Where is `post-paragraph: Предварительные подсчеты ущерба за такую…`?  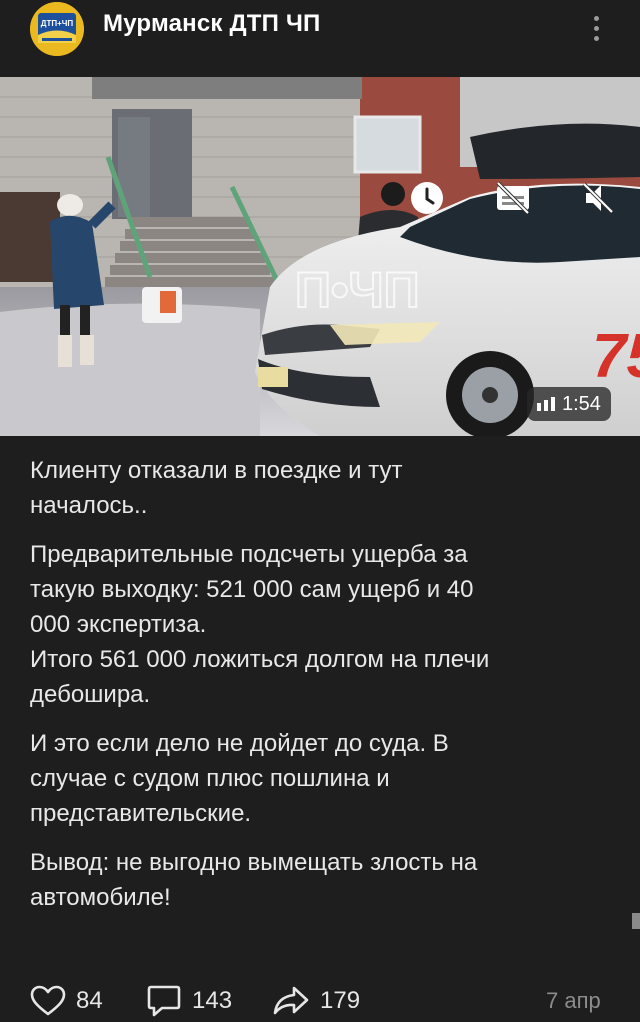
post-paragraph: Предварительные подсчеты ущерба за такую… is located at coordinates (260, 624).